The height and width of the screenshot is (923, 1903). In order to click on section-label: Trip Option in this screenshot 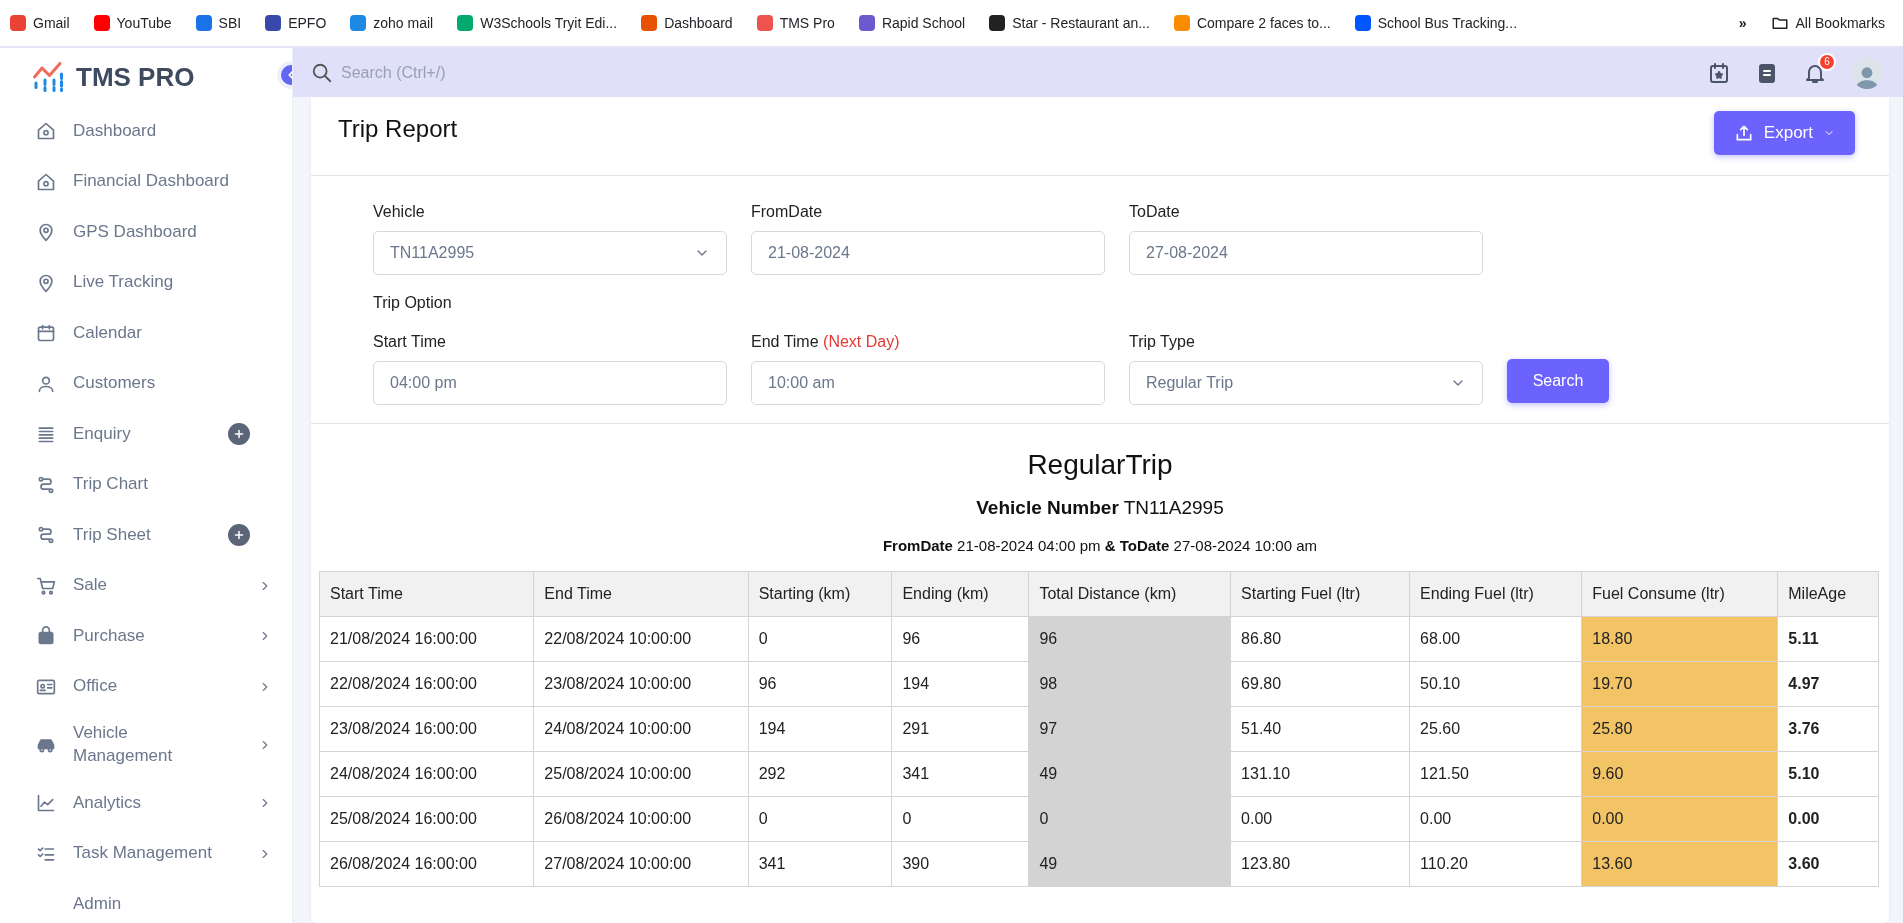, I will do `click(412, 303)`.